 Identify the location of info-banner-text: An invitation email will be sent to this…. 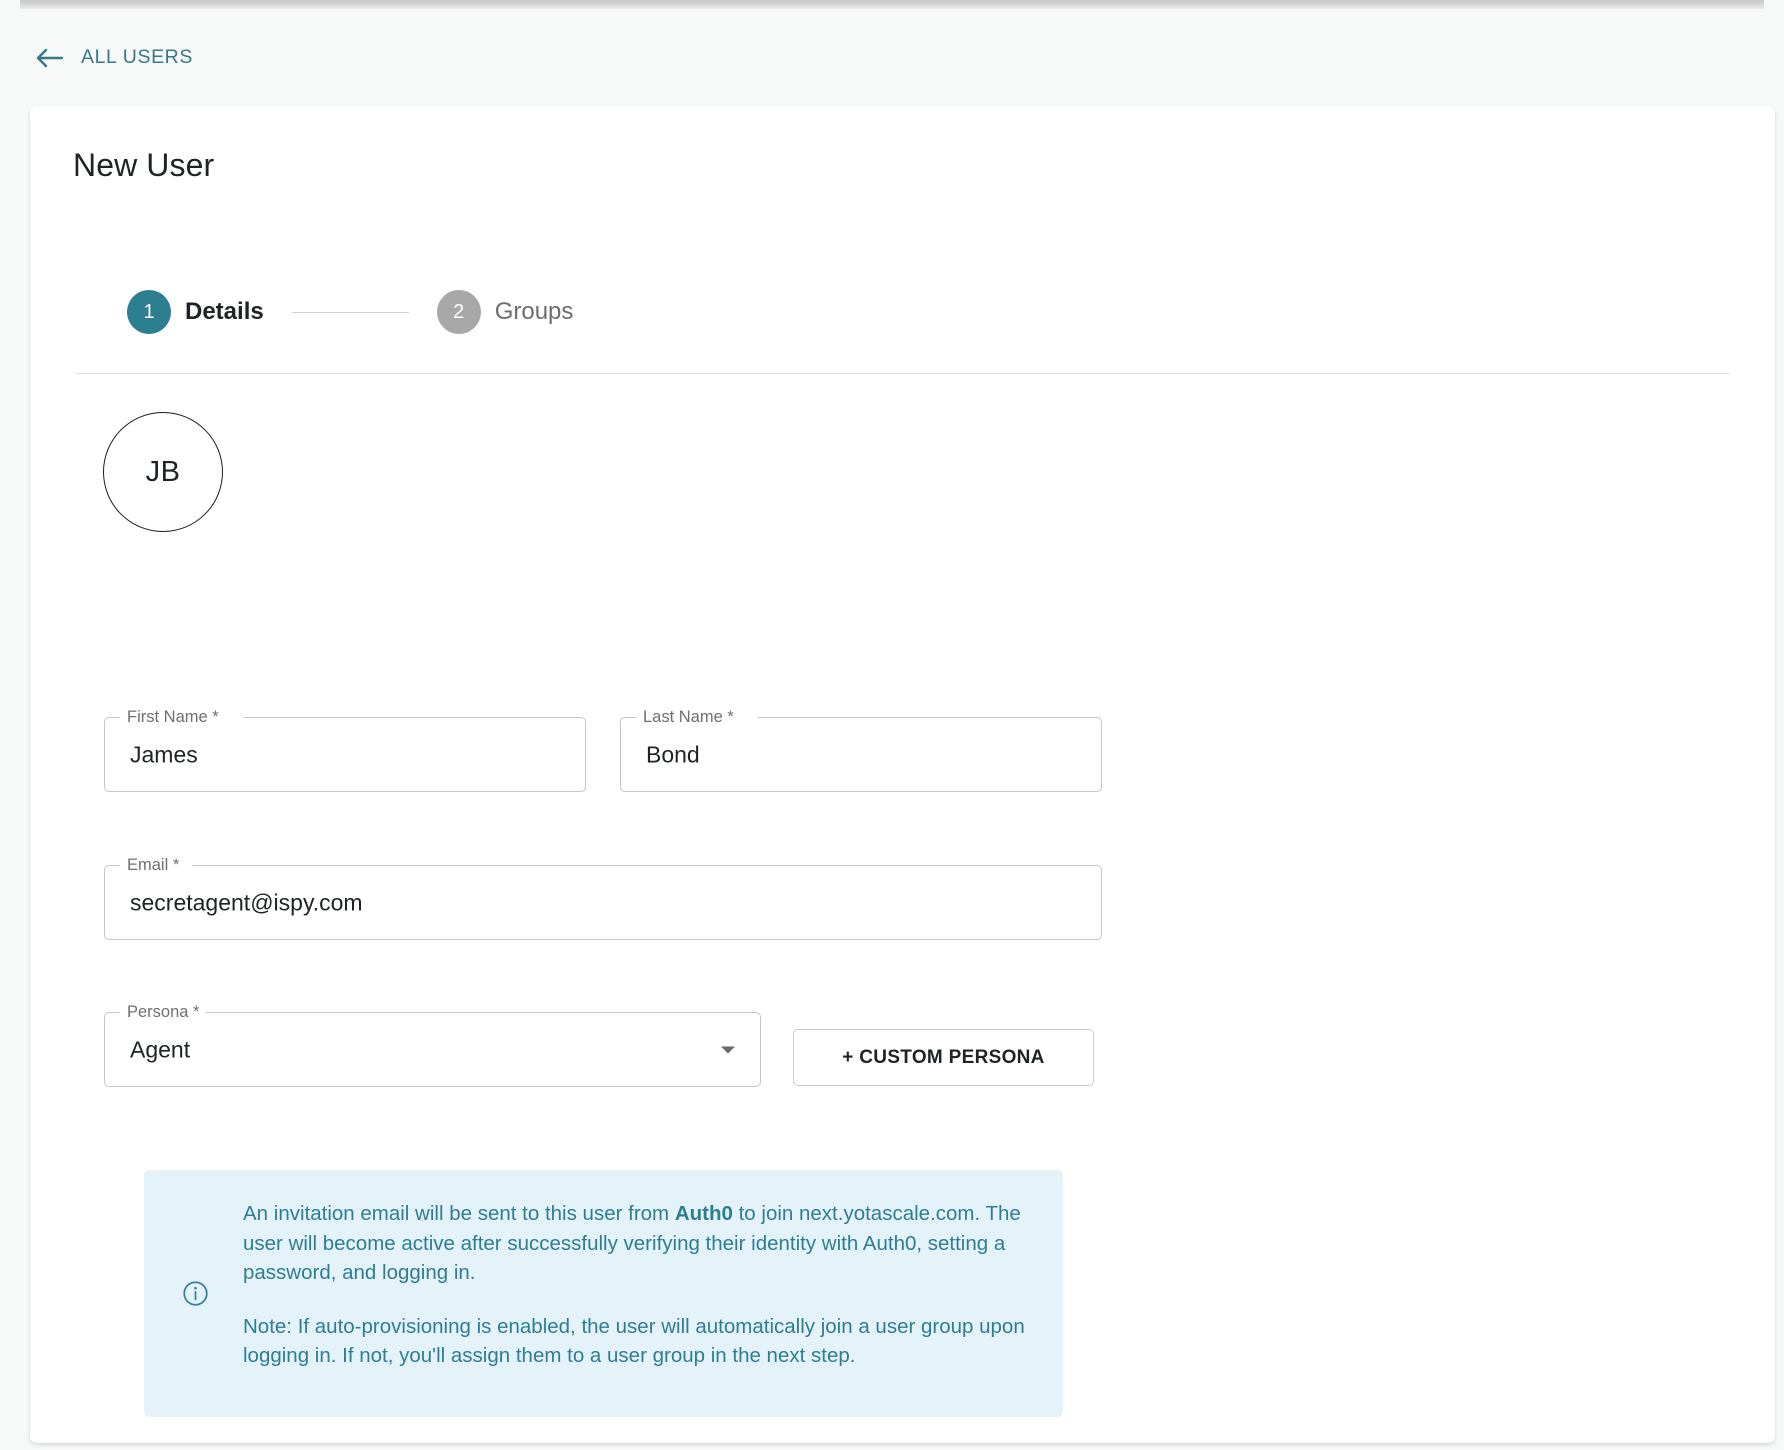
(635, 1285).